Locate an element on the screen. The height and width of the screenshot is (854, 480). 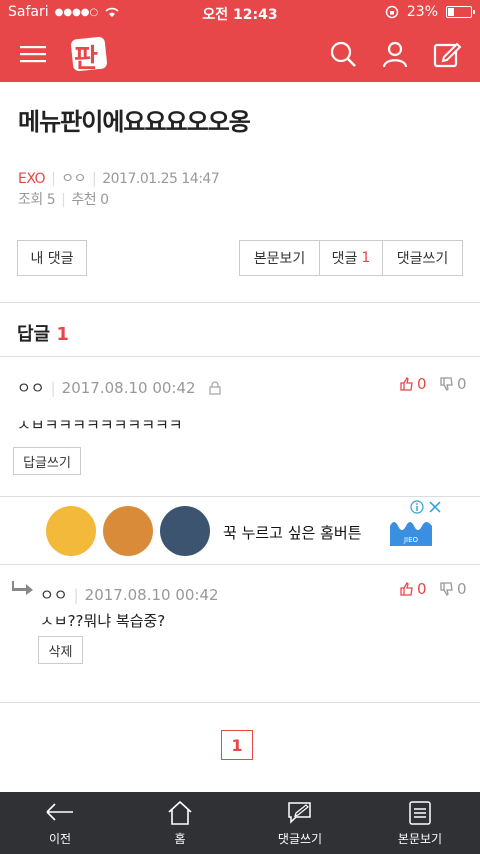
tab-view-post: 본문보기 is located at coordinates (420, 823).